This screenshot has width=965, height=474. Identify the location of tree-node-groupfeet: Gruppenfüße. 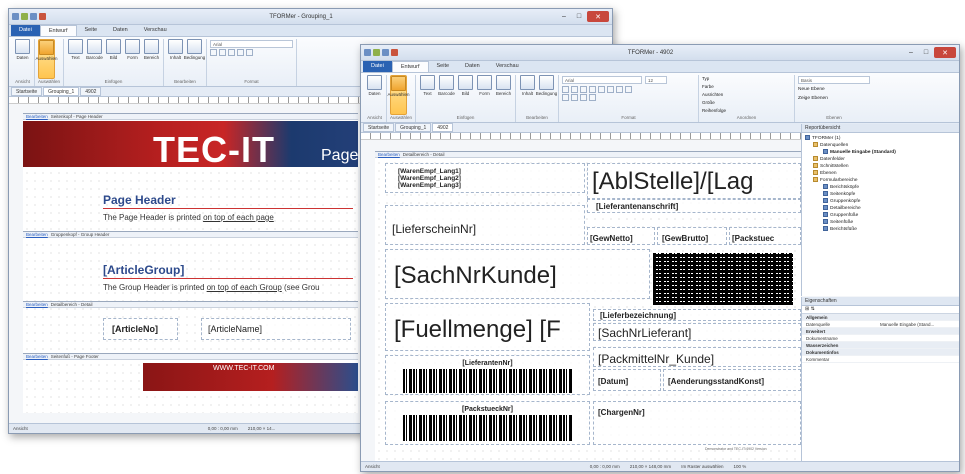
(882, 215).